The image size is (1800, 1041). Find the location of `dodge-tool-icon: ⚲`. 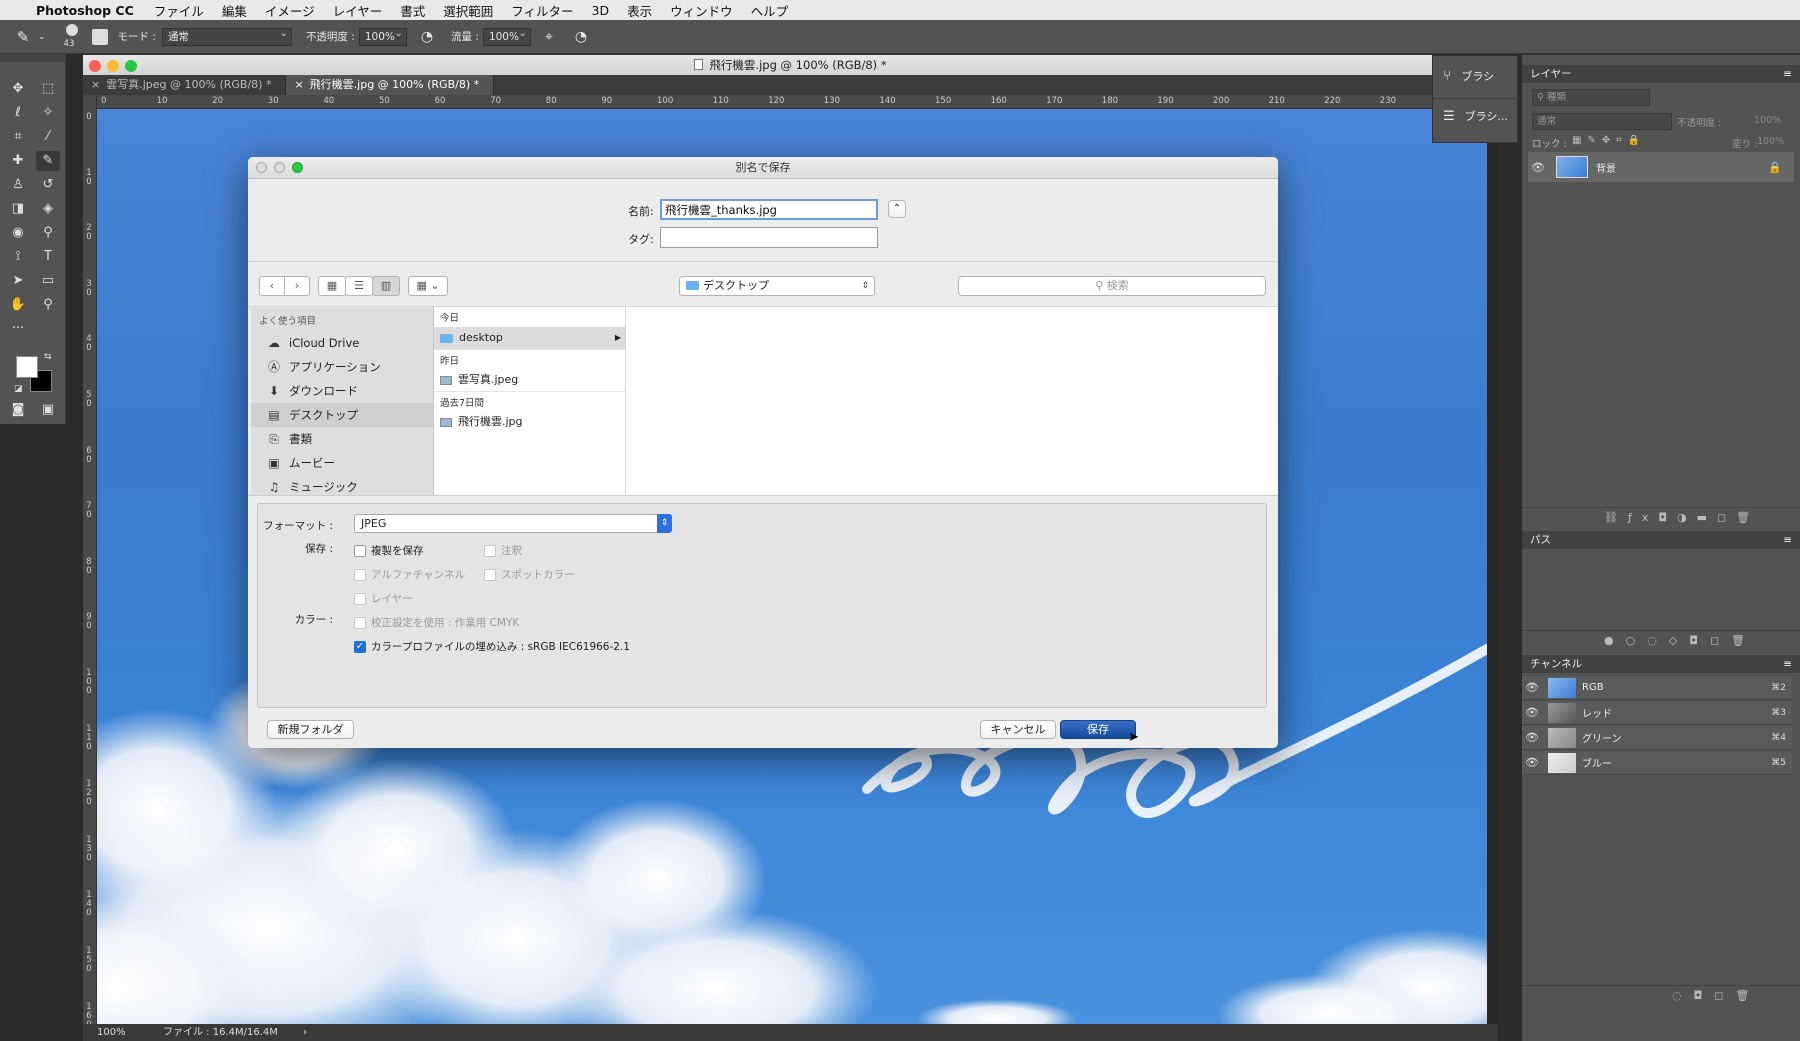

dodge-tool-icon: ⚲ is located at coordinates (48, 233).